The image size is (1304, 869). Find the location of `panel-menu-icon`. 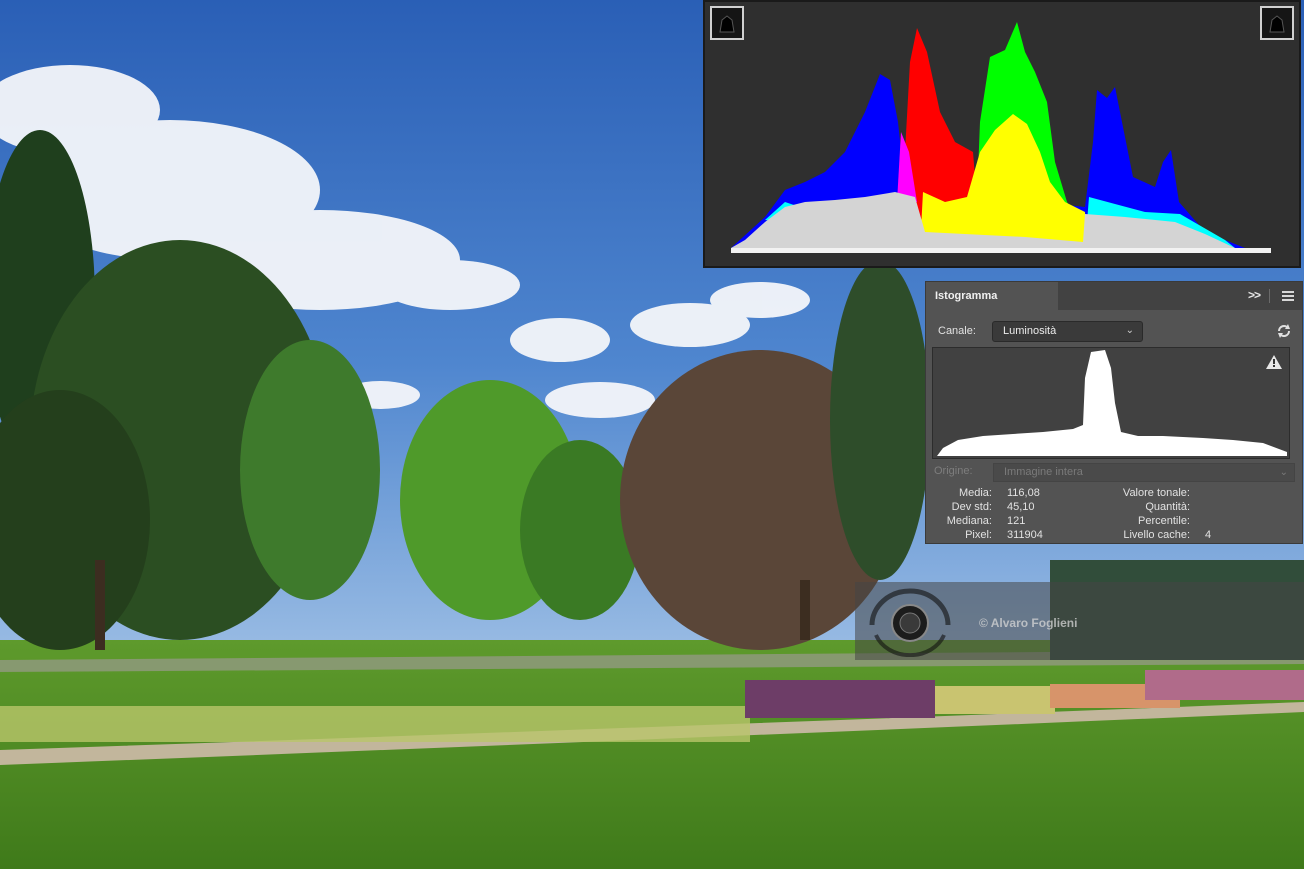

panel-menu-icon is located at coordinates (1288, 296).